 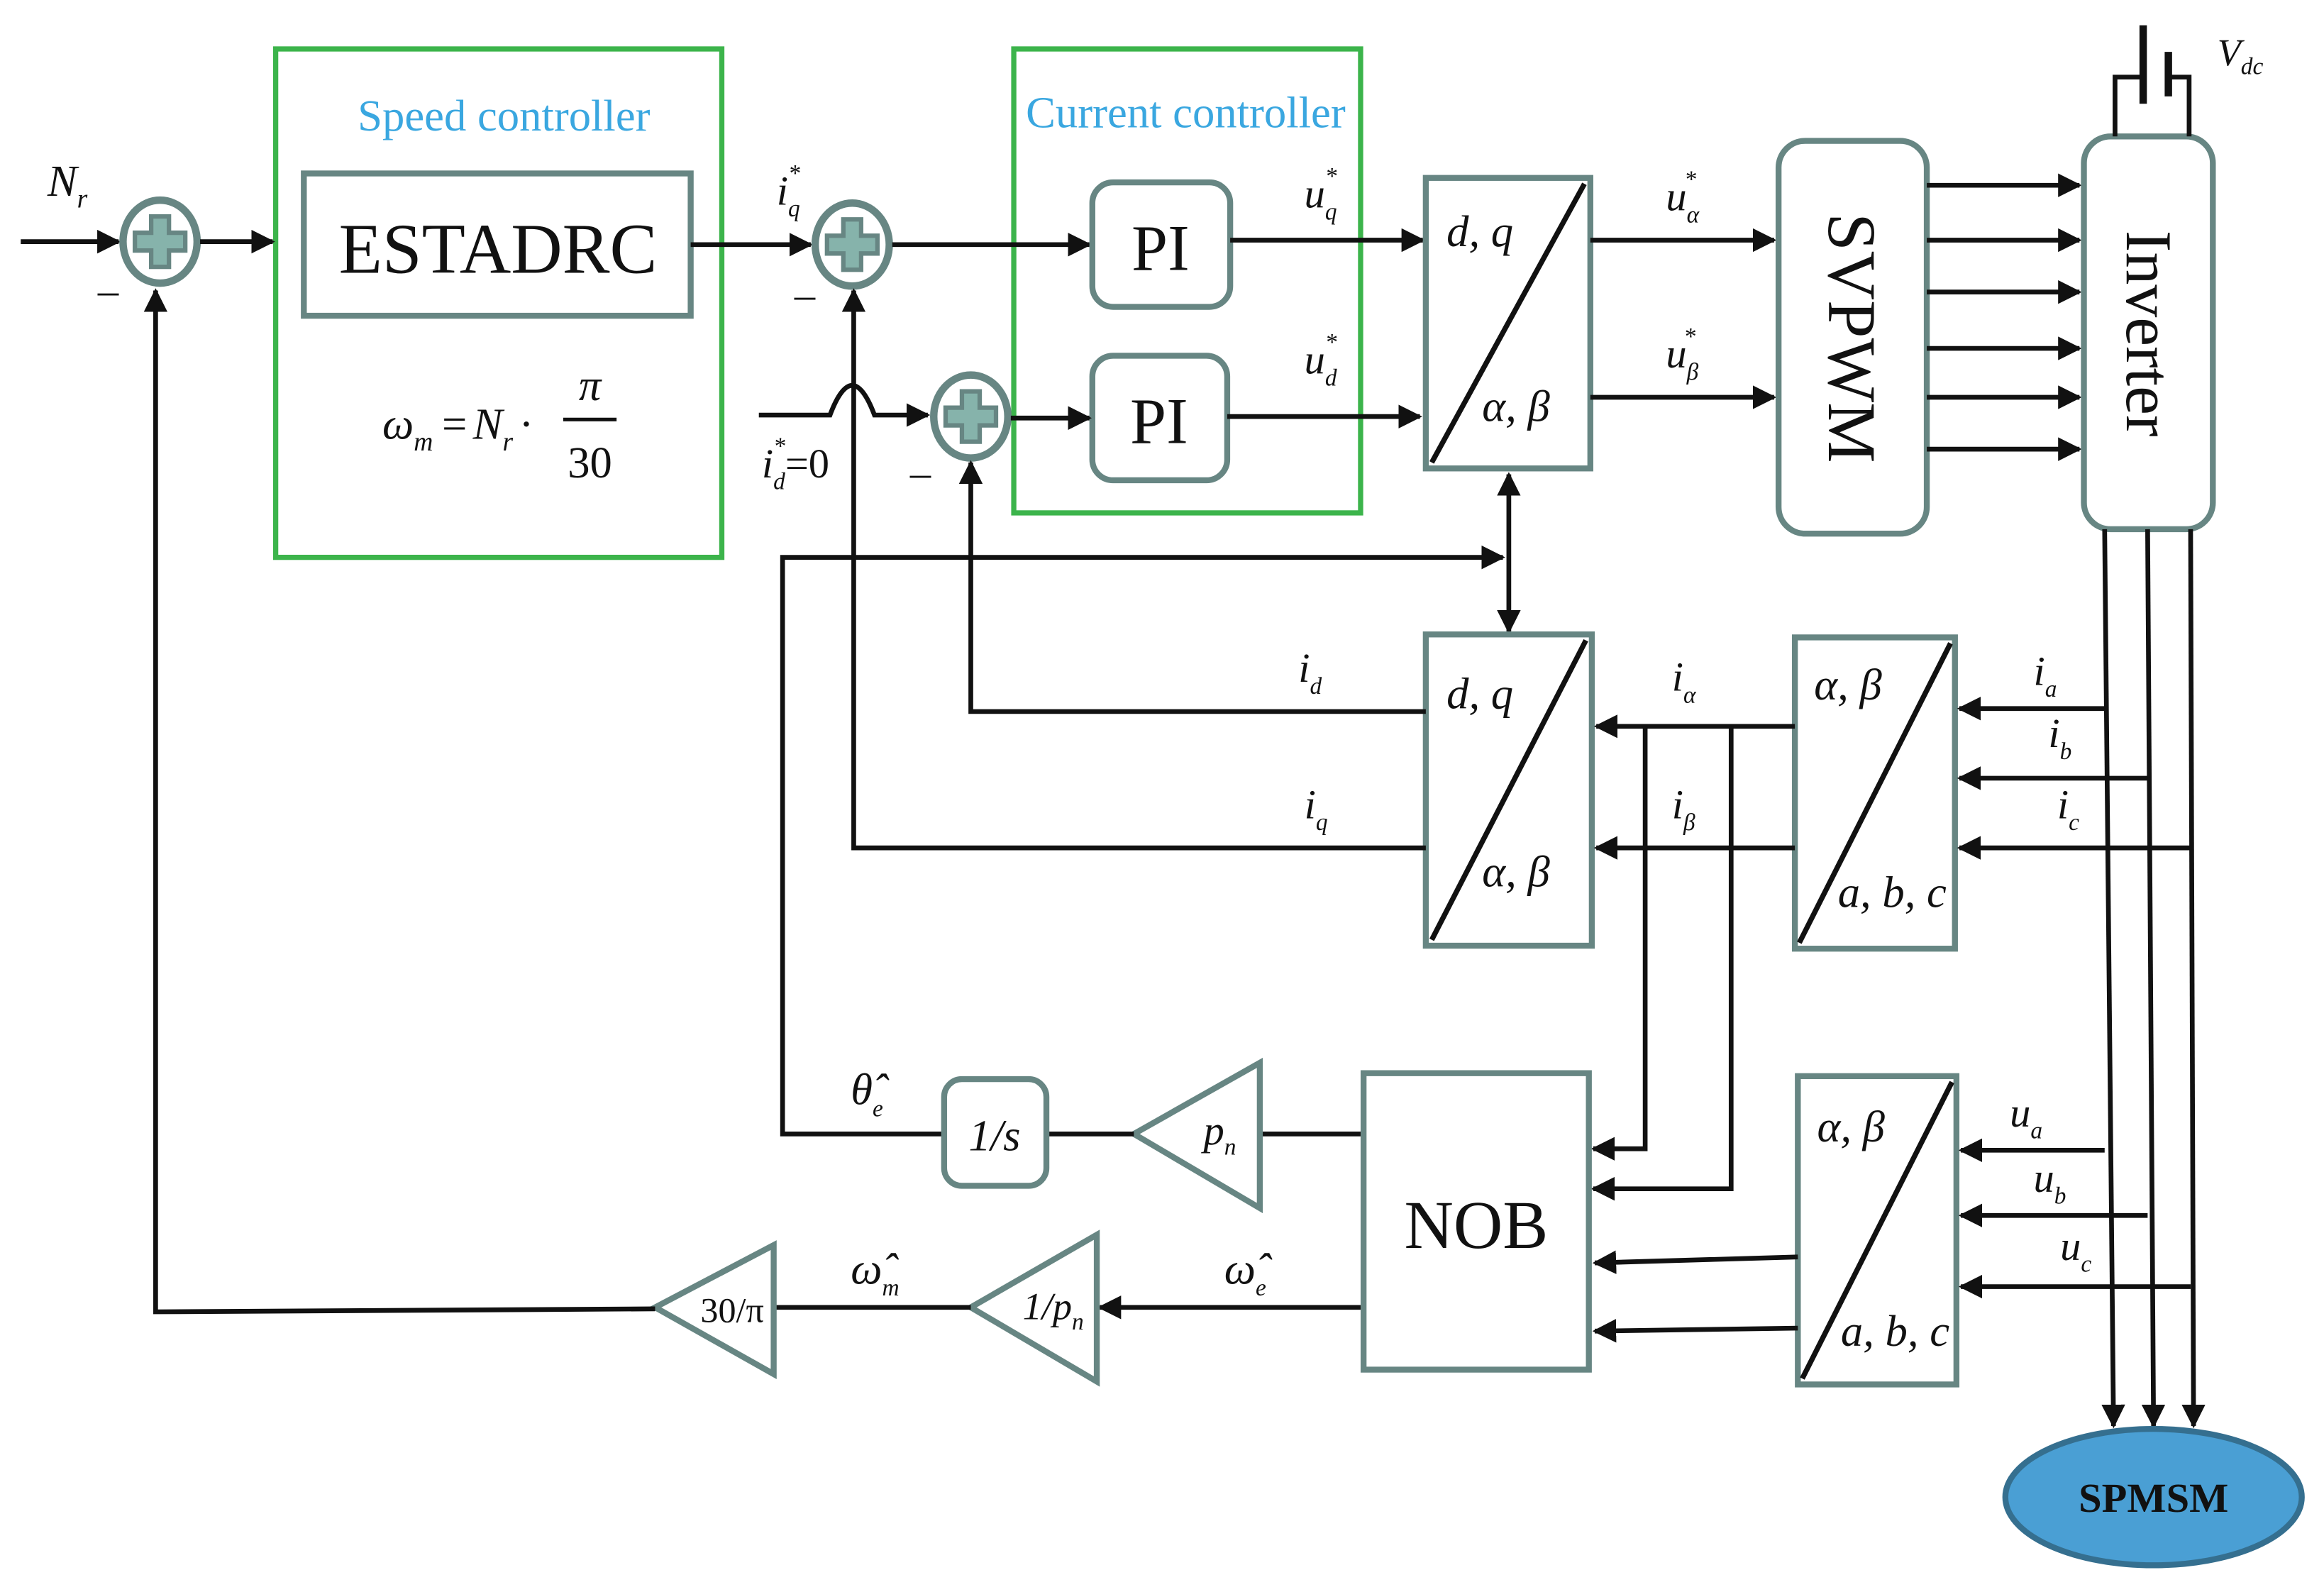 I want to click on label-ibeta: iβ, so click(x=1683, y=809).